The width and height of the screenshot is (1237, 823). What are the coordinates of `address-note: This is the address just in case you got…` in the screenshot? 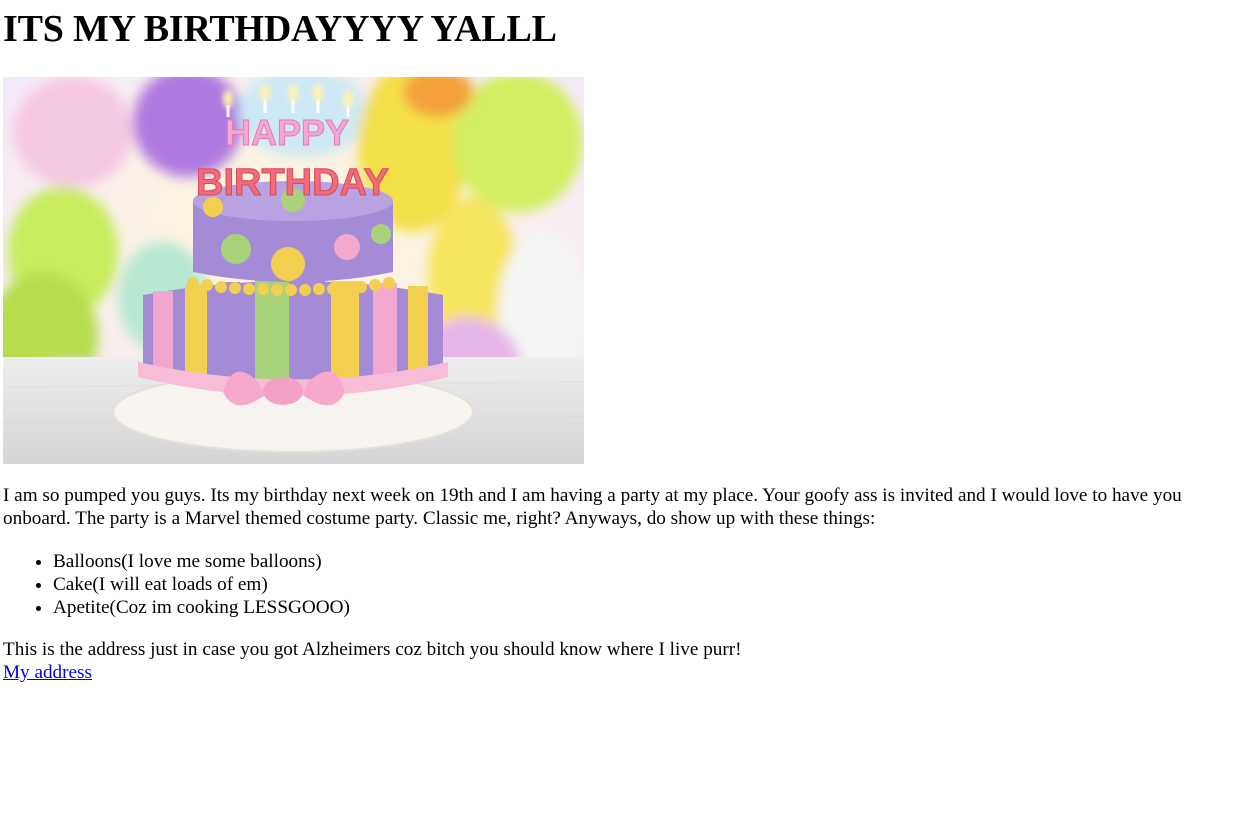 It's located at (372, 649).